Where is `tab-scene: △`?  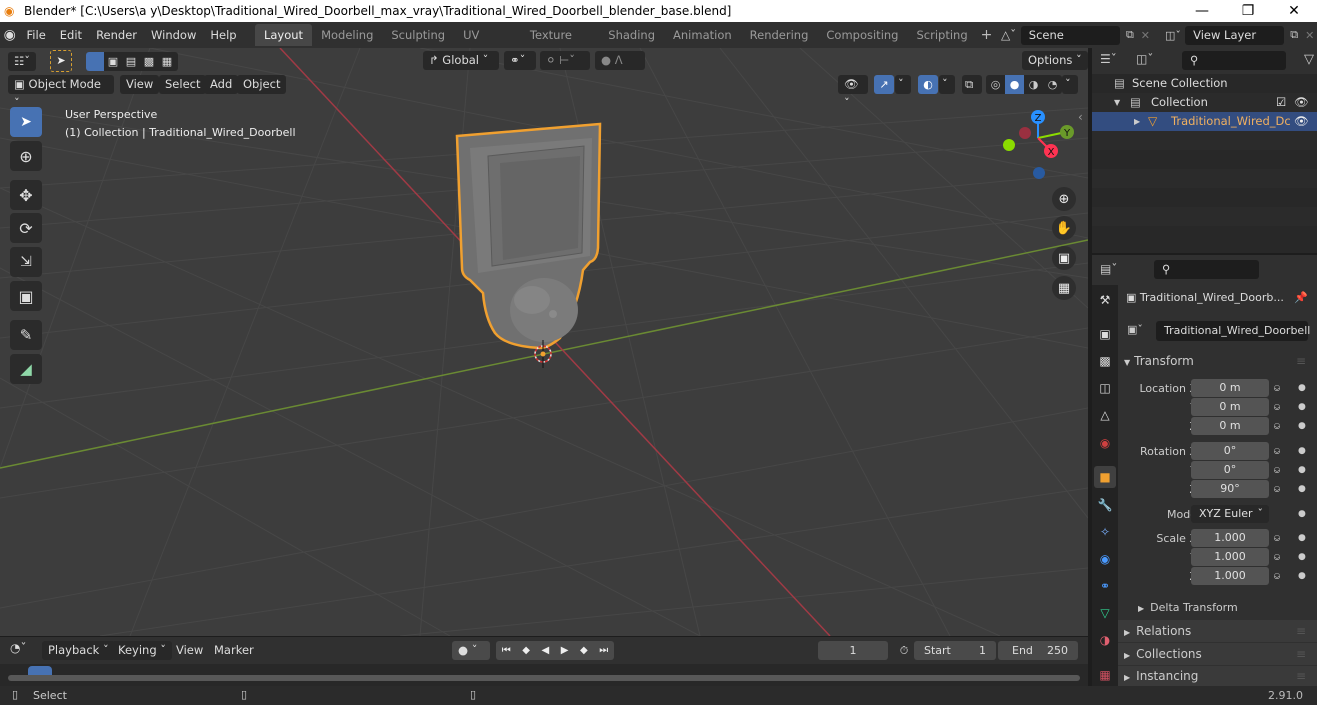
tab-scene: △ is located at coordinates (1105, 415).